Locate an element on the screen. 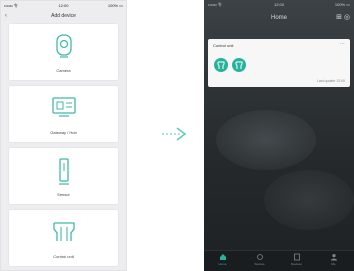 The image size is (354, 271). tab-home: Home is located at coordinates (222, 261).